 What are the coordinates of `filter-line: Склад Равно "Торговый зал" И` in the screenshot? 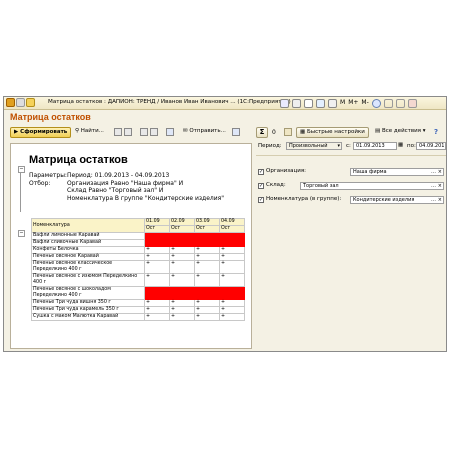 It's located at (115, 190).